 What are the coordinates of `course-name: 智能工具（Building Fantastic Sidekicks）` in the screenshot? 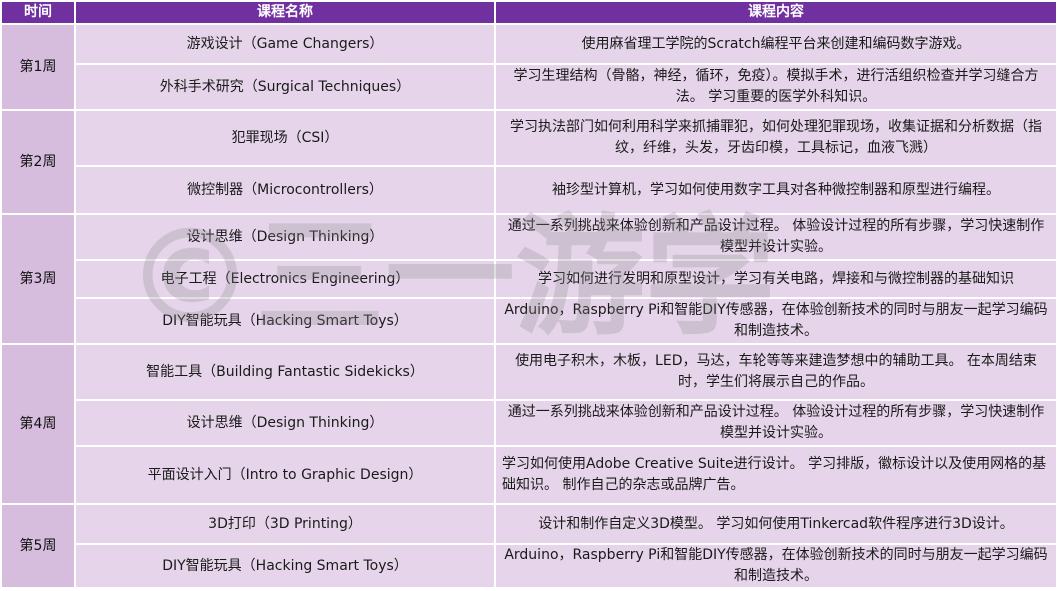 It's located at (285, 372).